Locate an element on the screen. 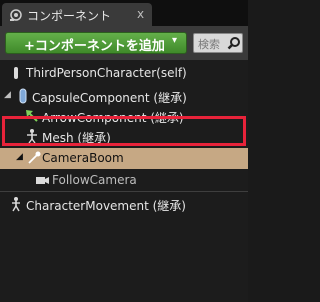 The image size is (320, 302). character-icon is located at coordinates (16, 73).